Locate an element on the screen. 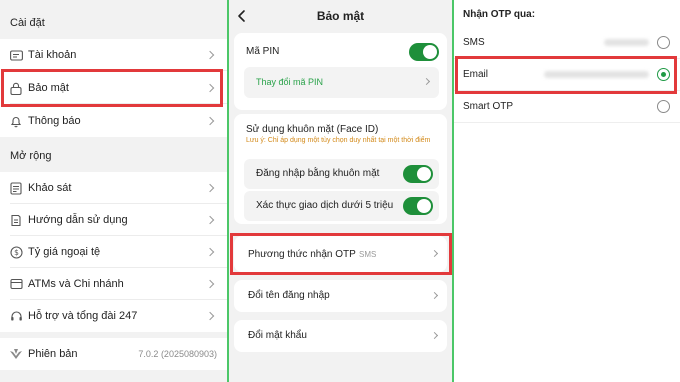 This screenshot has height=382, width=680. menu-item-support: Hỗ trợ và tổng đài 247 is located at coordinates (113, 316).